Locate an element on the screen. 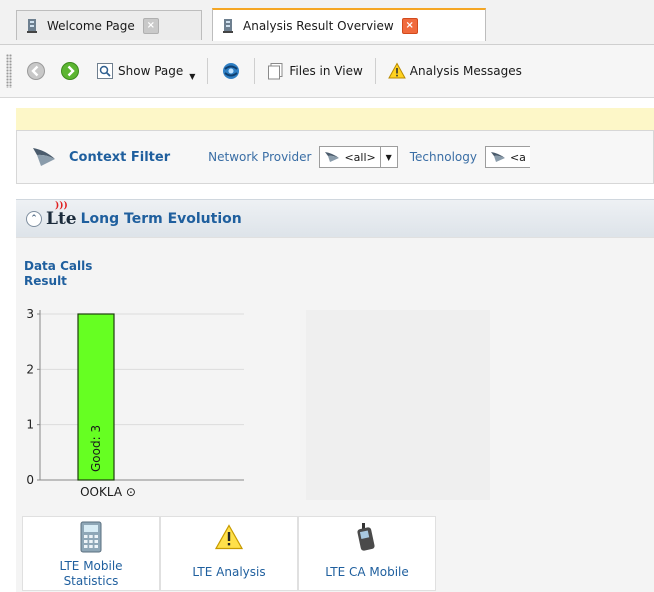 This screenshot has width=654, height=592. tile-label-line2: Statistics is located at coordinates (91, 581).